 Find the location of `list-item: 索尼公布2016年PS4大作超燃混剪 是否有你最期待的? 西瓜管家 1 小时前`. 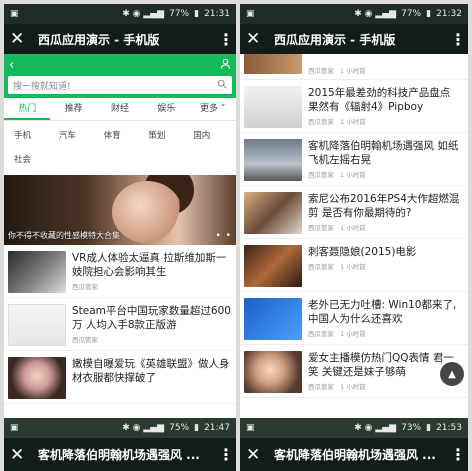

list-item: 索尼公布2016年PS4大作超燃混剪 是否有你最期待的? 西瓜管家 1 小时前 is located at coordinates (354, 212).